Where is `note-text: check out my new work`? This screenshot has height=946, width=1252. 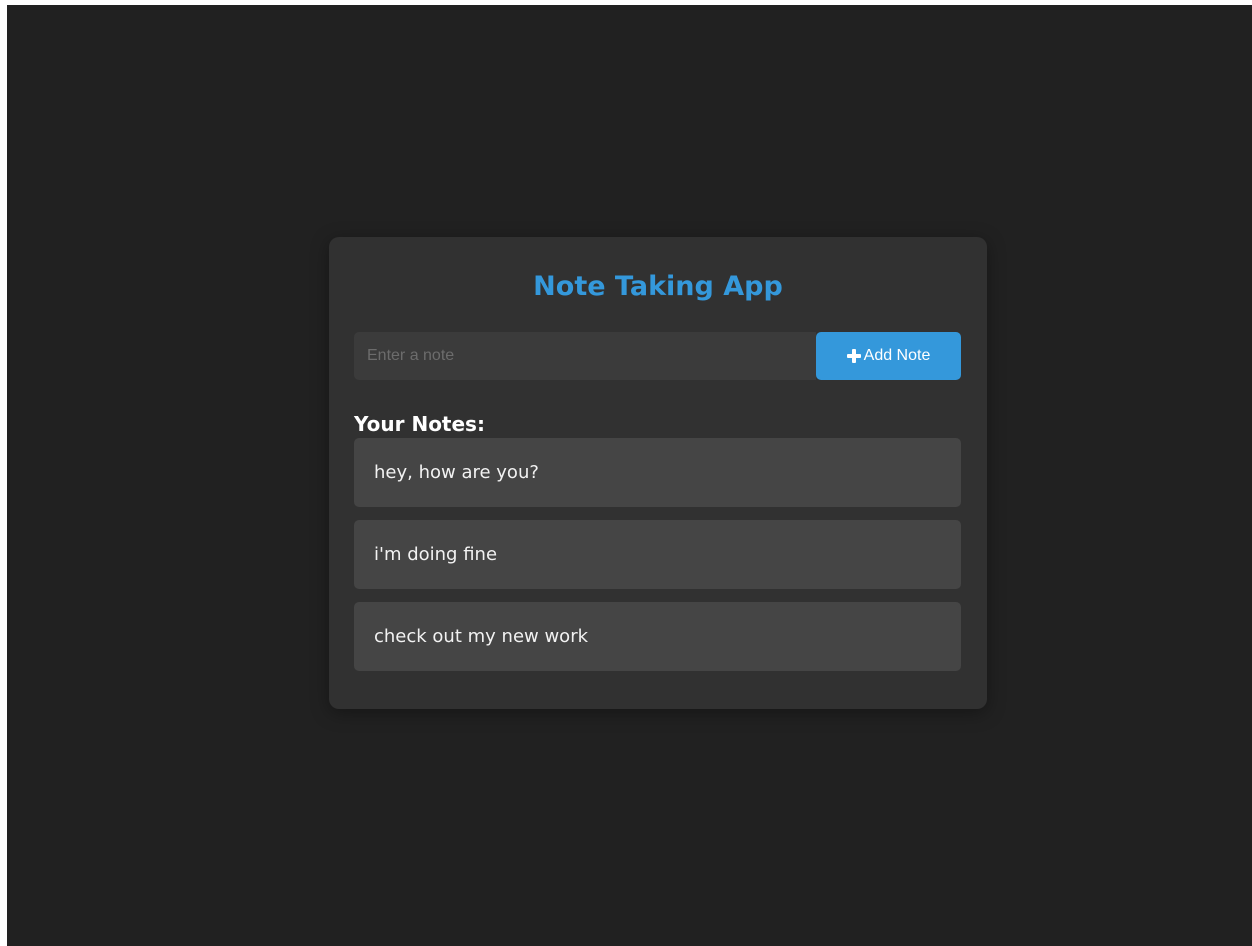 note-text: check out my new work is located at coordinates (481, 636).